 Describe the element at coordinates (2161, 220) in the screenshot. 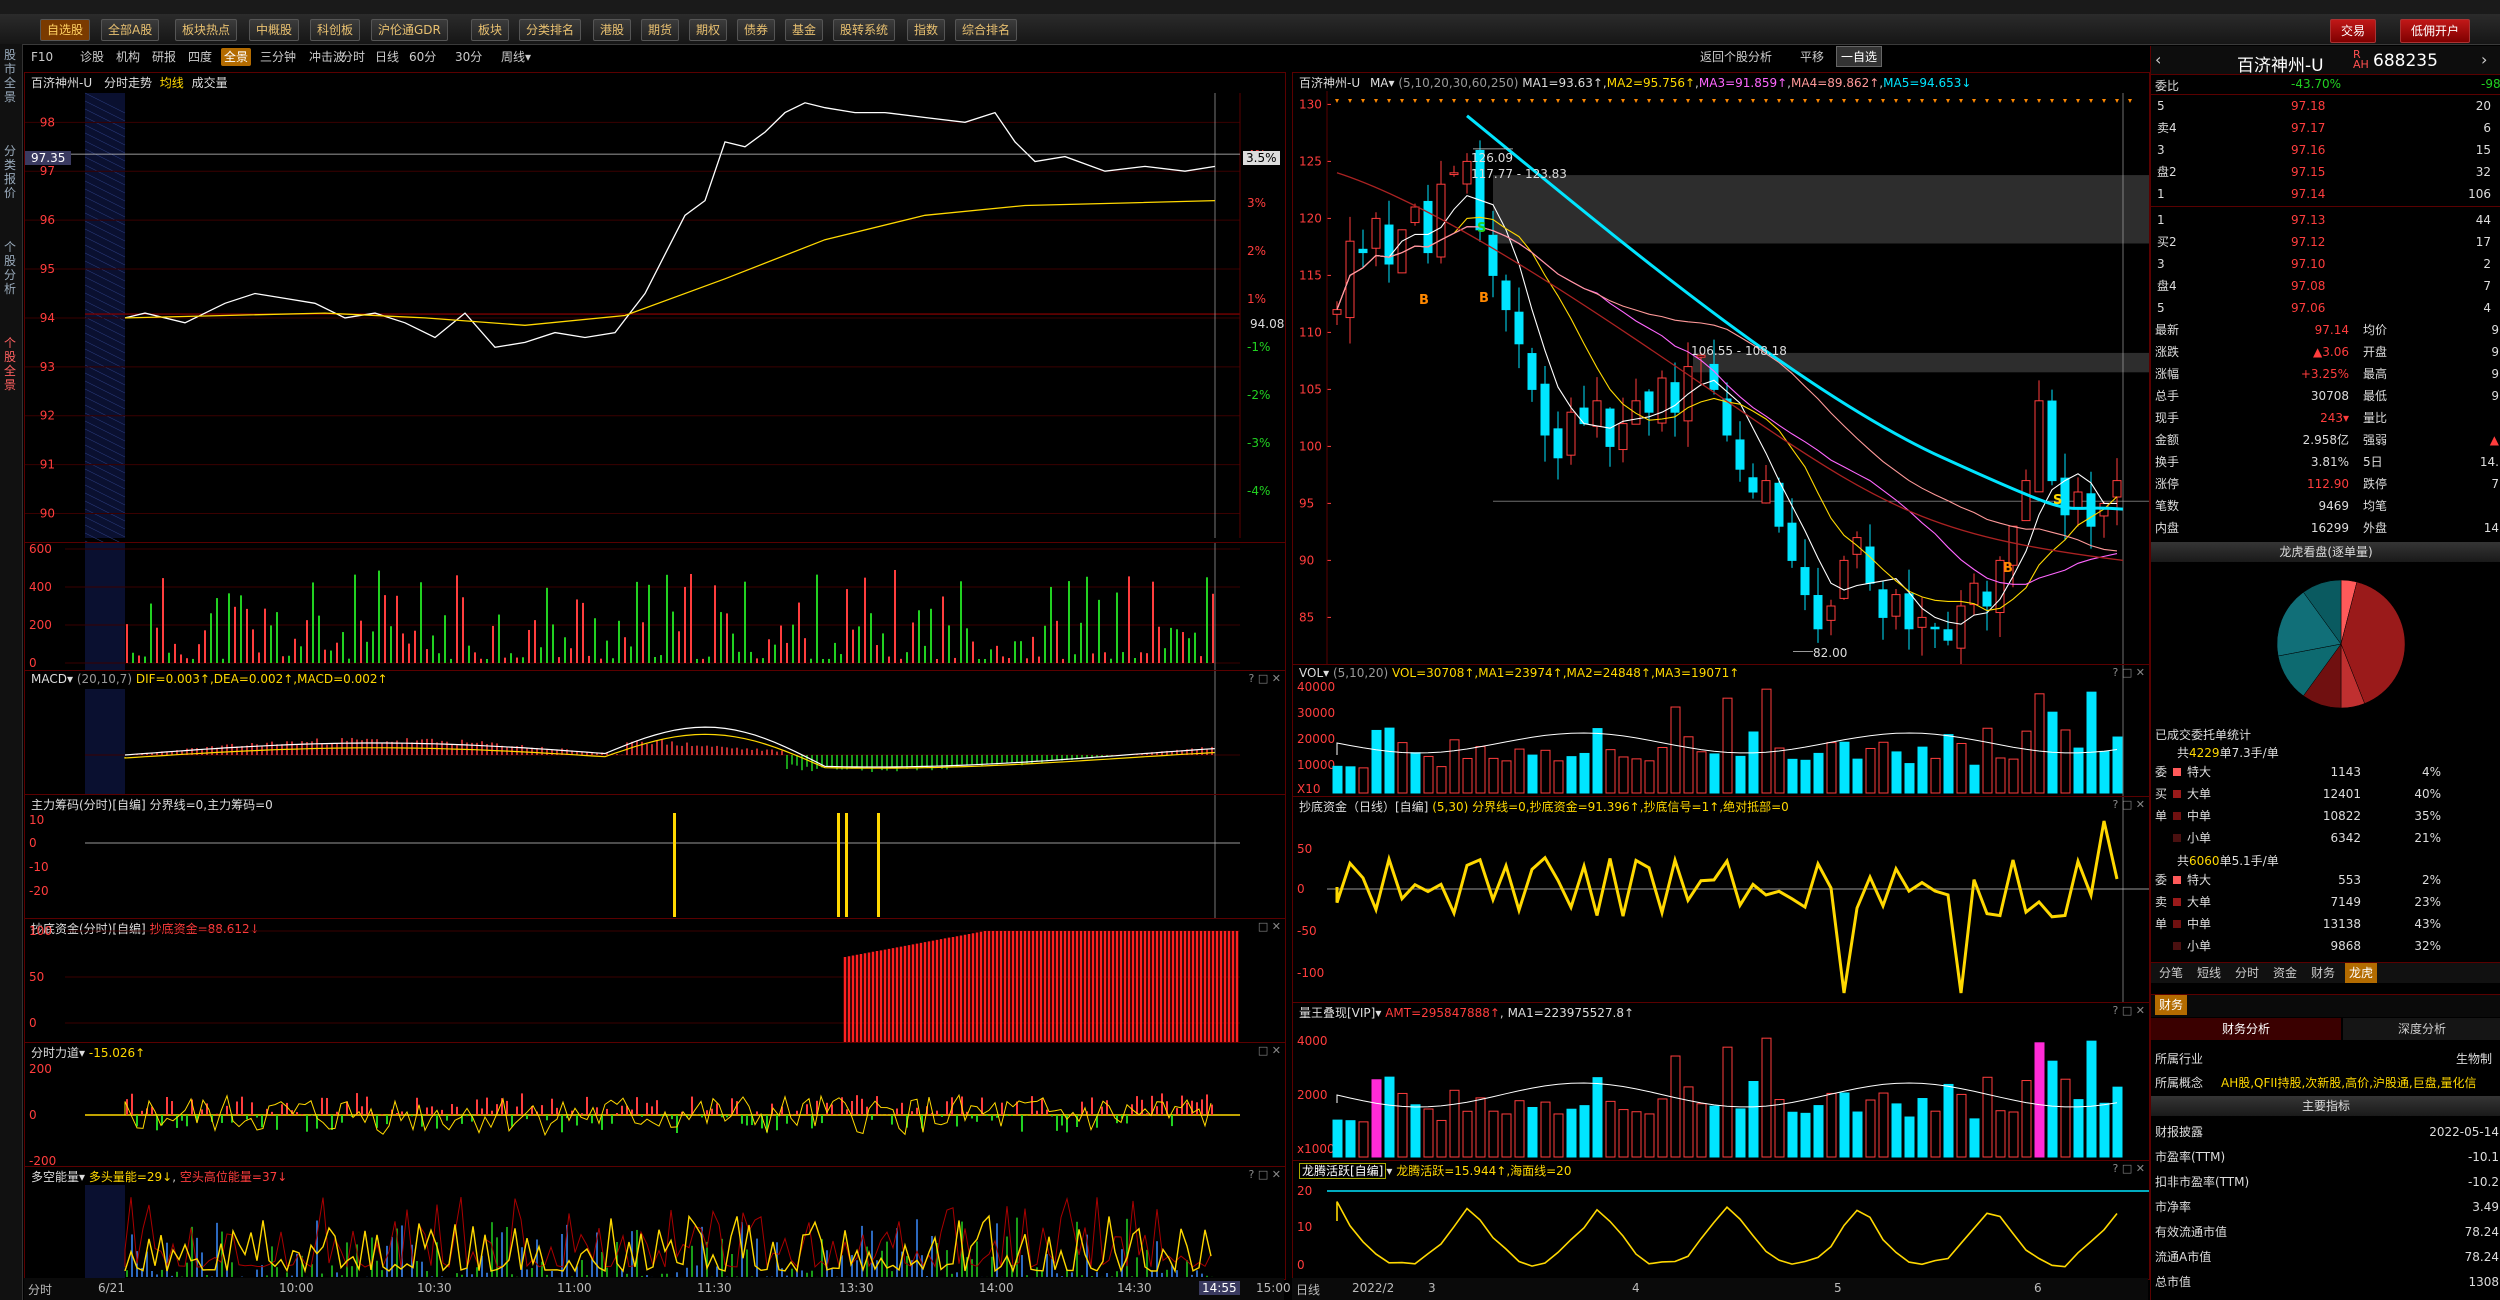

I see `order-level-label: 1` at that location.